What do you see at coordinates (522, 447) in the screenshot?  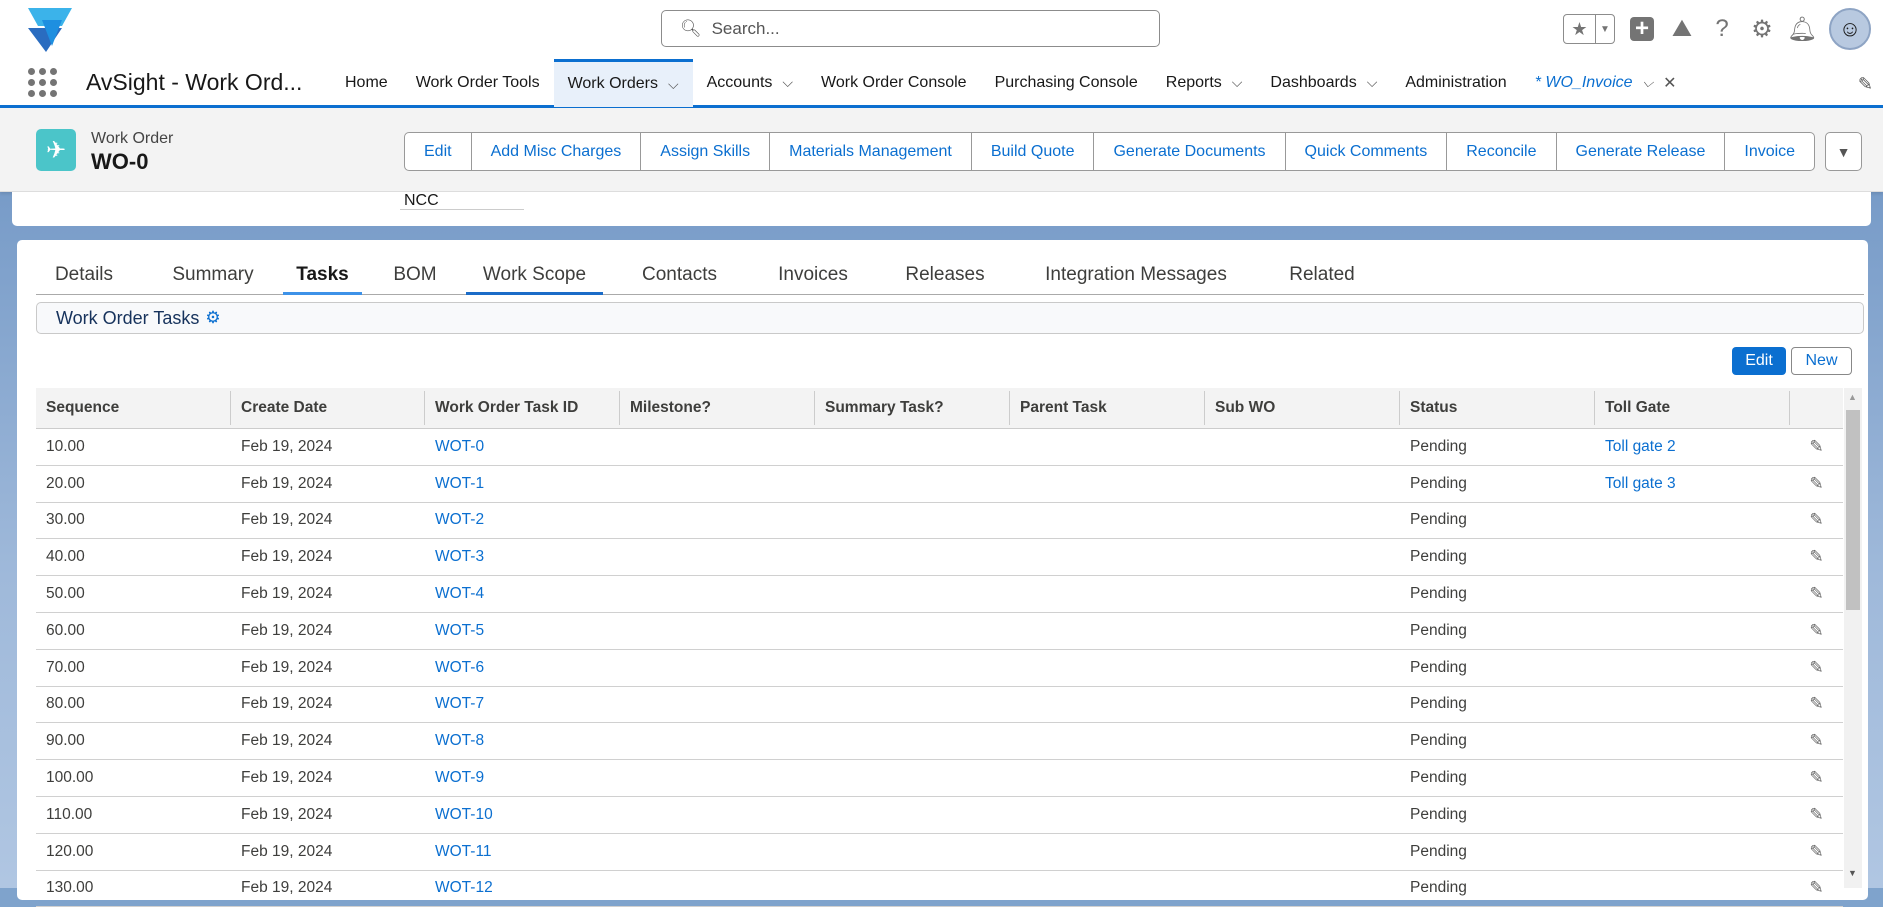 I see `task-id-link: WOT-0` at bounding box center [522, 447].